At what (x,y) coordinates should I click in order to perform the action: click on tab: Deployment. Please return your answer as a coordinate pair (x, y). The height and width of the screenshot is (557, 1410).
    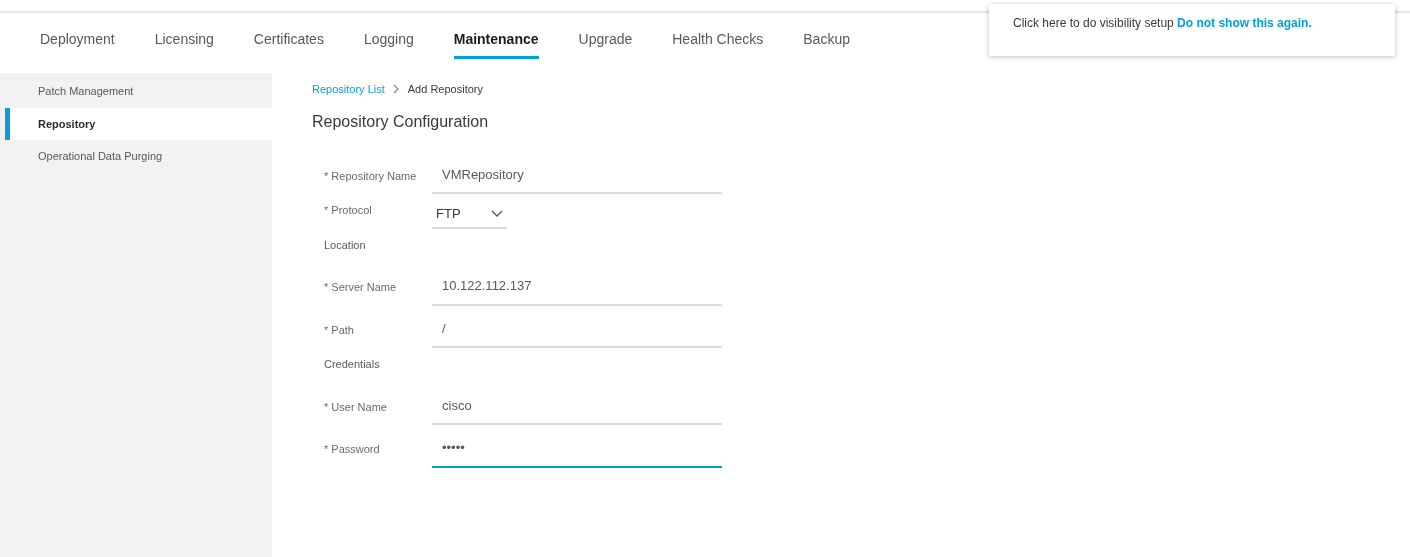
    Looking at the image, I should click on (77, 36).